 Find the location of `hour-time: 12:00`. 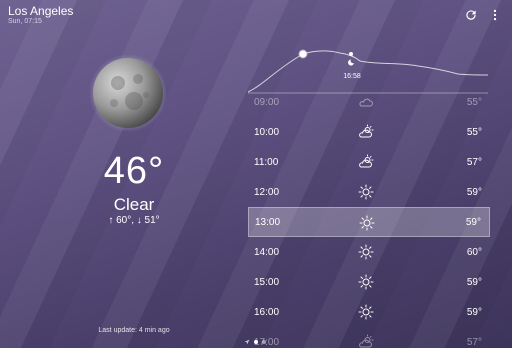

hour-time: 12:00 is located at coordinates (267, 192).